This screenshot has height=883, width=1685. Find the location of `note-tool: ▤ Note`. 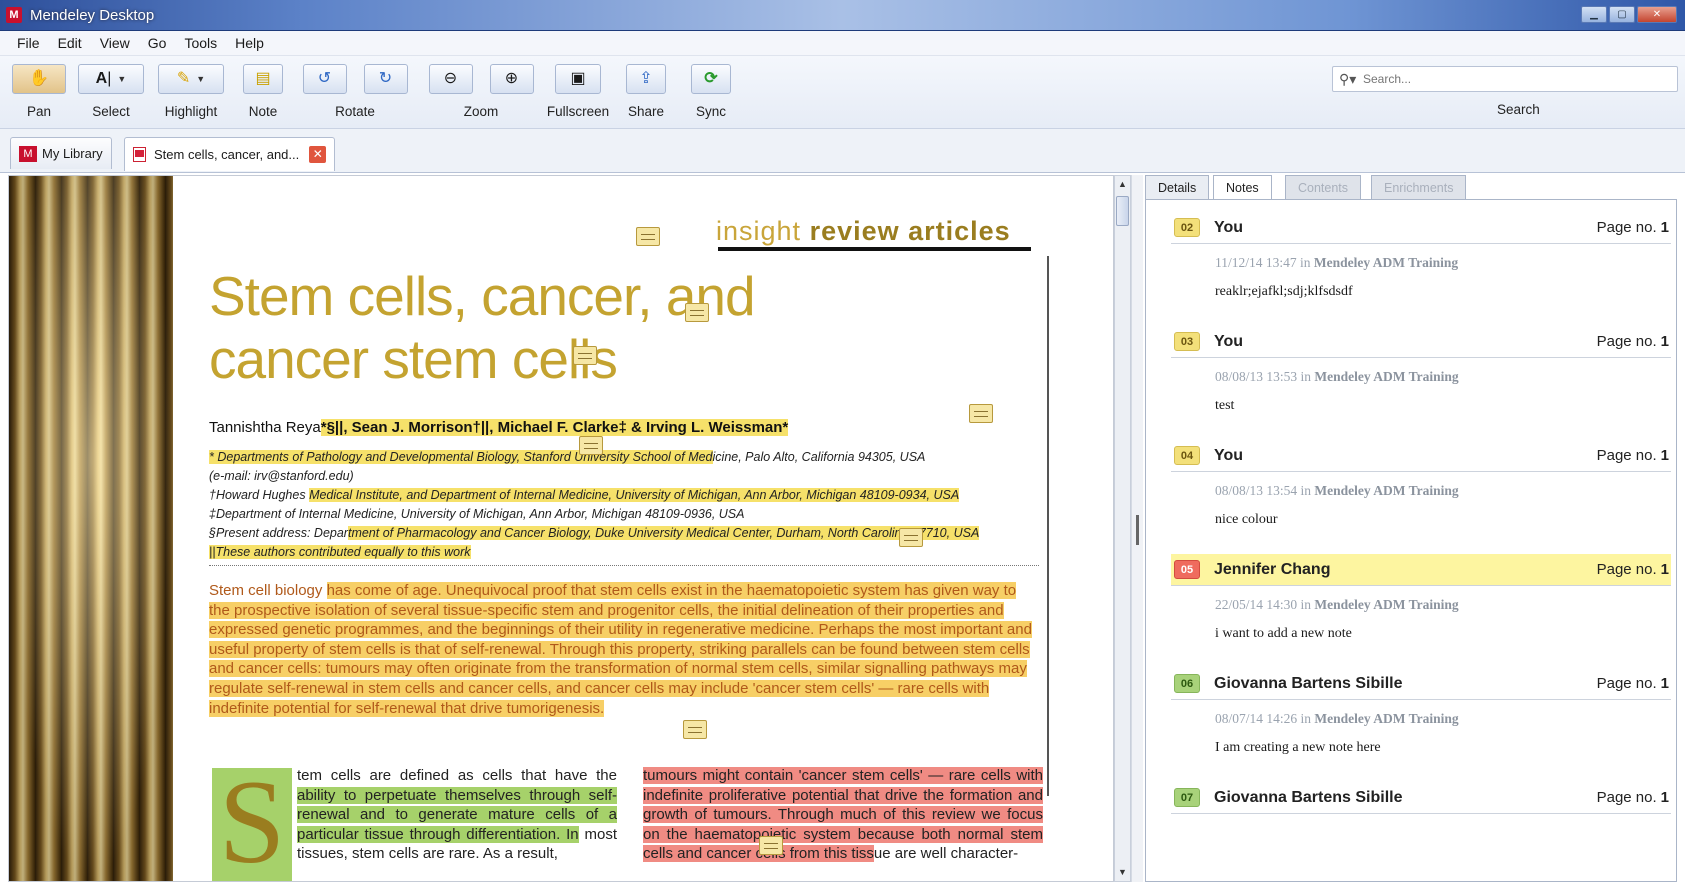

note-tool: ▤ Note is located at coordinates (263, 91).